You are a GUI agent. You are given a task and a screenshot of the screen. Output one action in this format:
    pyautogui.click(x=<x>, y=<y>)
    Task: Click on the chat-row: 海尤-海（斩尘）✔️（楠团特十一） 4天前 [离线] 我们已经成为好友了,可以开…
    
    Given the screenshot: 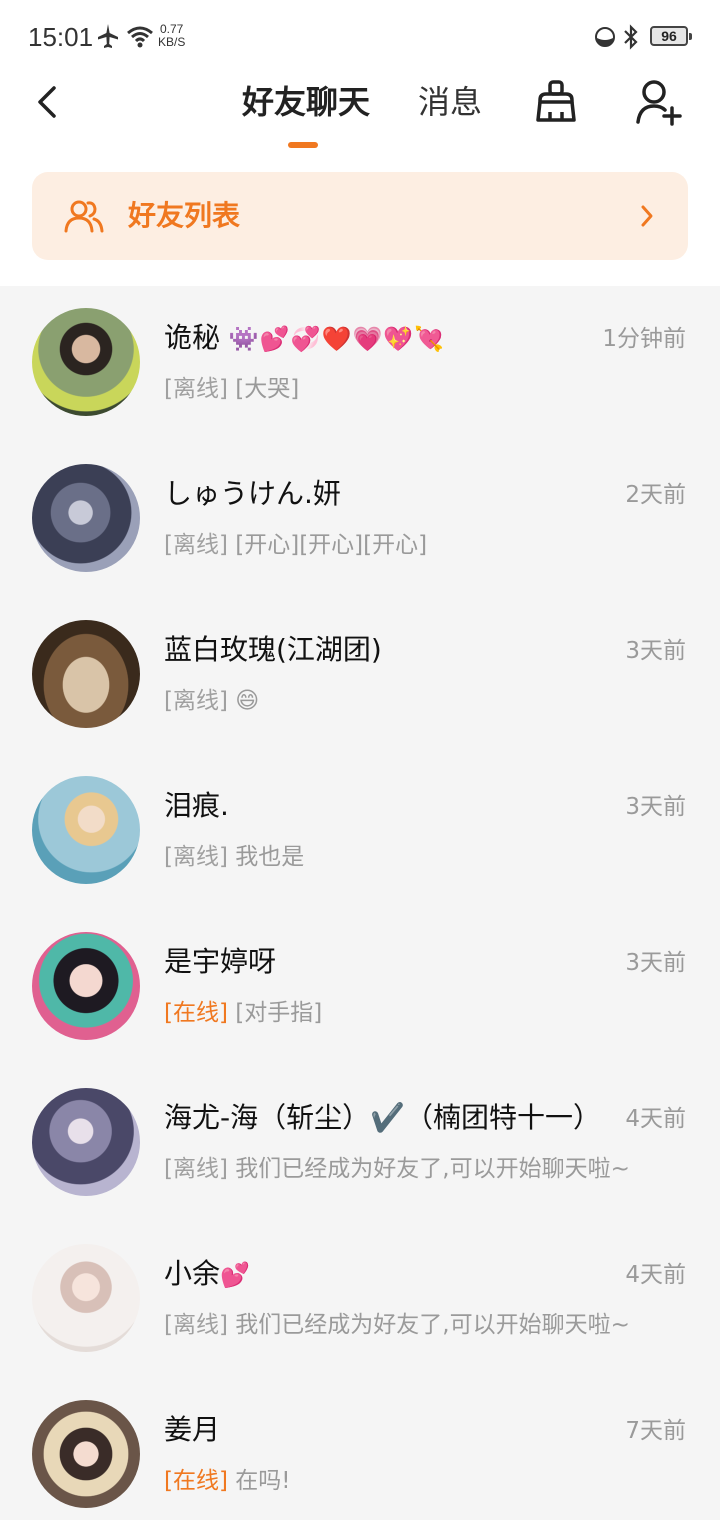 What is the action you would take?
    pyautogui.click(x=360, y=1144)
    